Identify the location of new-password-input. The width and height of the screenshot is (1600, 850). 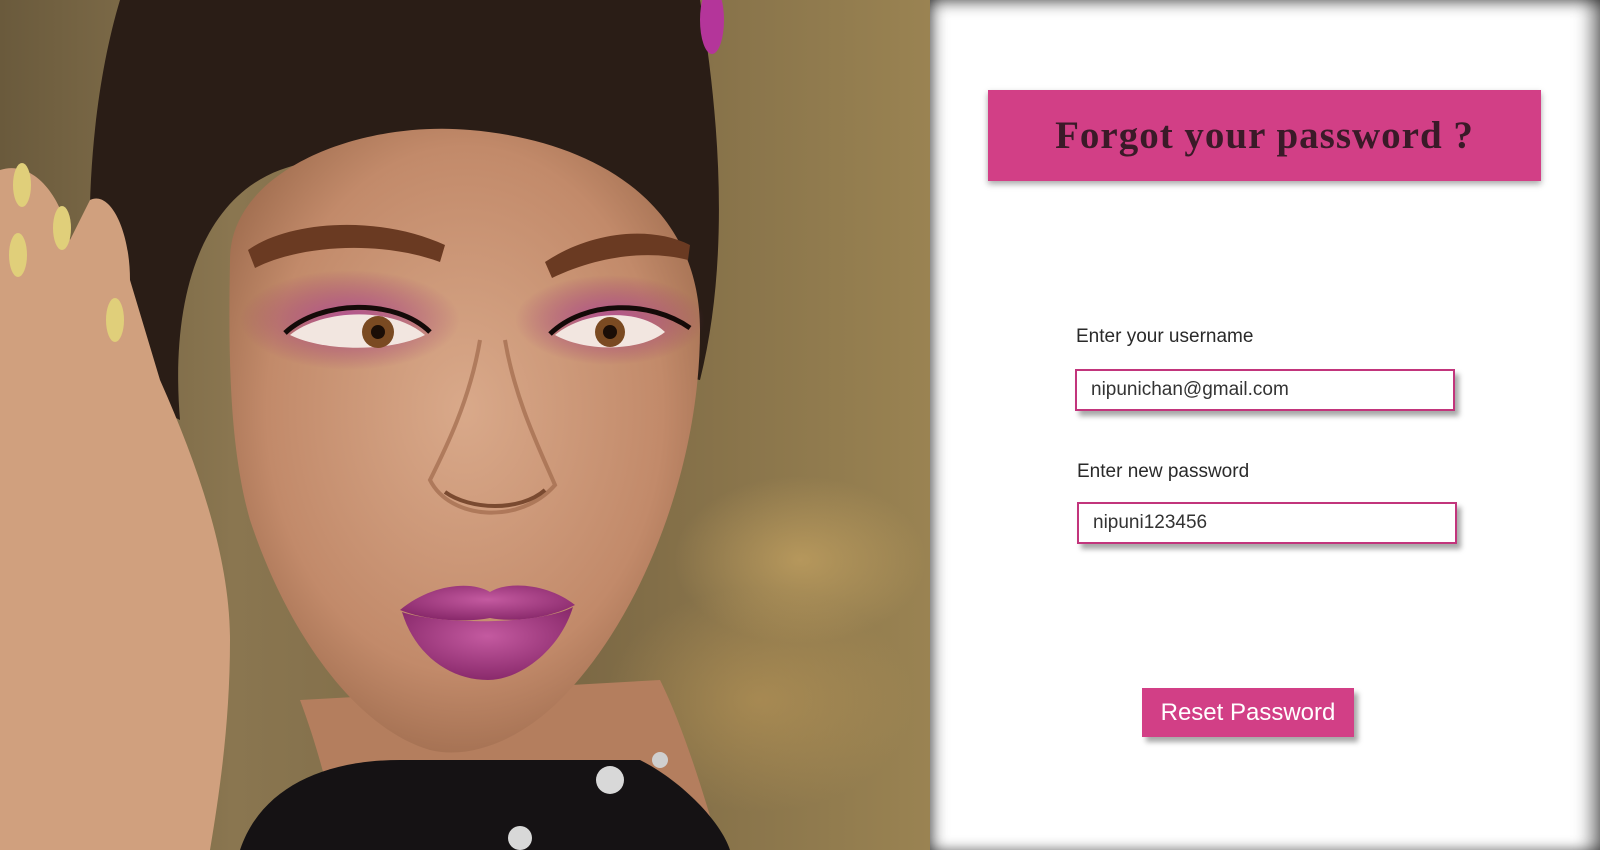
(1267, 523).